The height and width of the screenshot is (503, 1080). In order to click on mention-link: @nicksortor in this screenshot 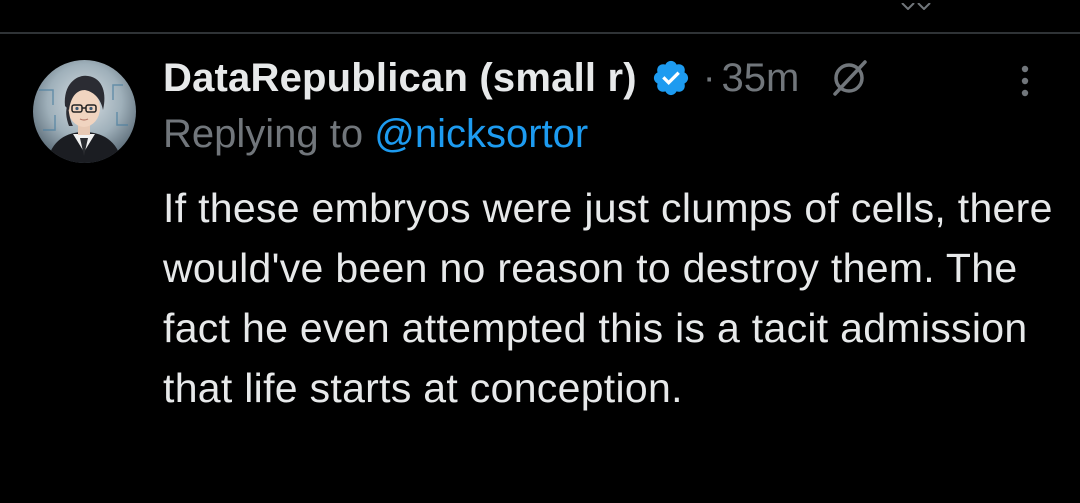, I will do `click(481, 134)`.